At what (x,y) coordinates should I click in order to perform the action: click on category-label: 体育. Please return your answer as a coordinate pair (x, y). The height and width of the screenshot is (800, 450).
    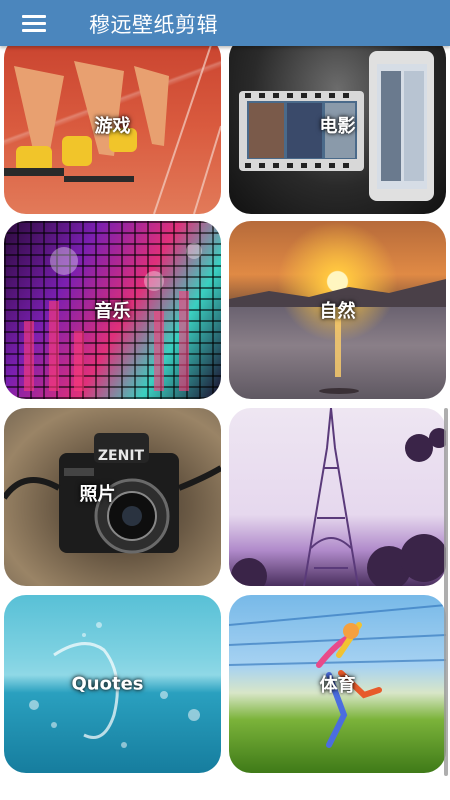
    Looking at the image, I should click on (337, 685).